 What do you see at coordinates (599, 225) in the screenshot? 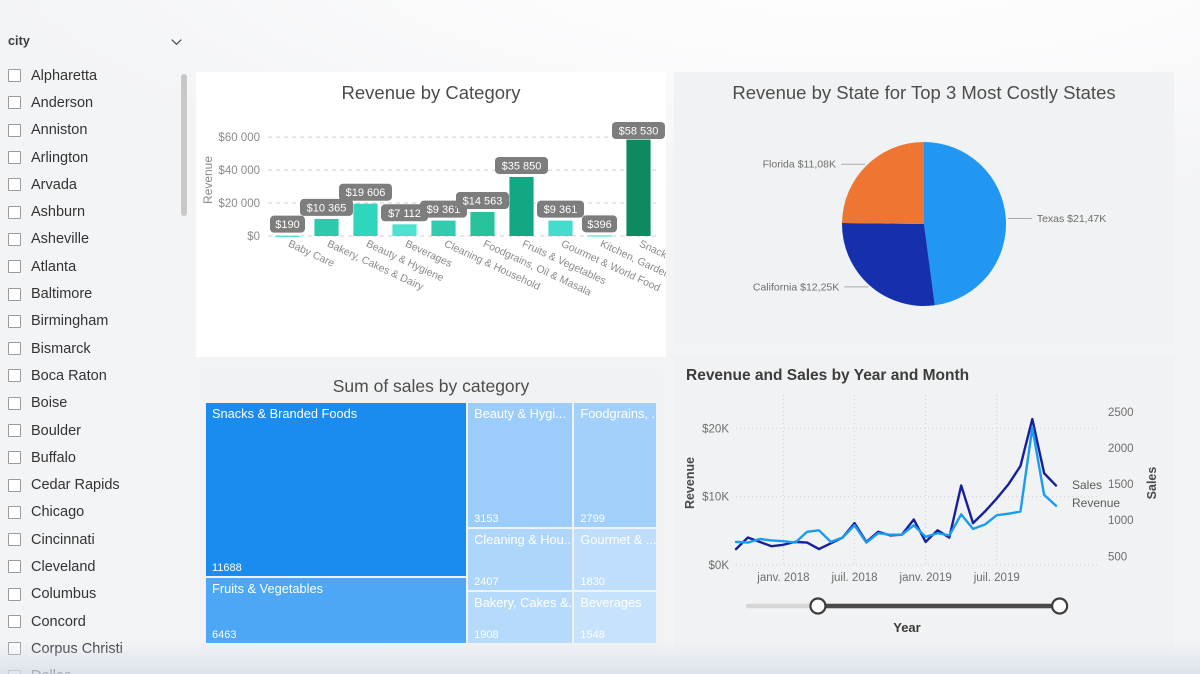
I see `bar-data-label: $396` at bounding box center [599, 225].